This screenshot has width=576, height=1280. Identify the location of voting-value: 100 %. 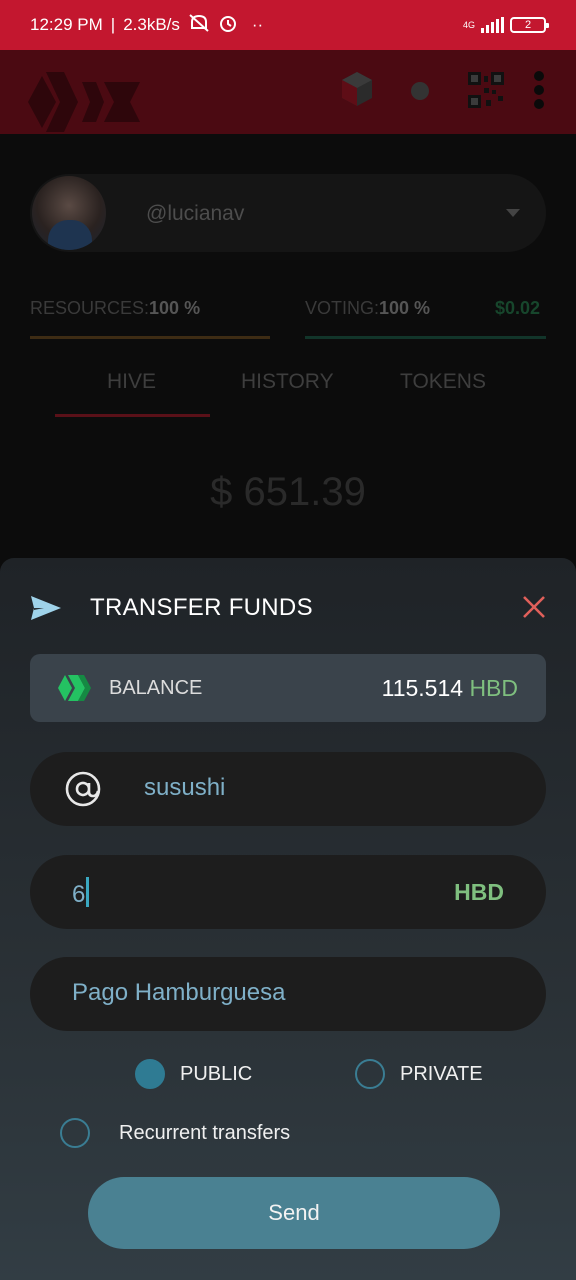
(405, 308).